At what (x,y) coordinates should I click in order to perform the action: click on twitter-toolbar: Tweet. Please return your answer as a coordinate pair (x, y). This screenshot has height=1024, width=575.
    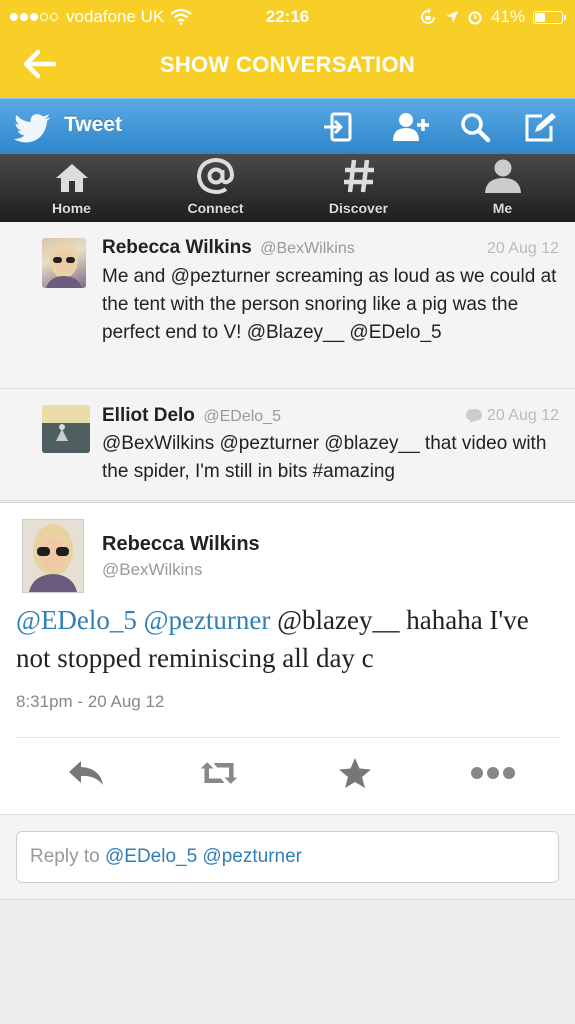
    Looking at the image, I should click on (287, 126).